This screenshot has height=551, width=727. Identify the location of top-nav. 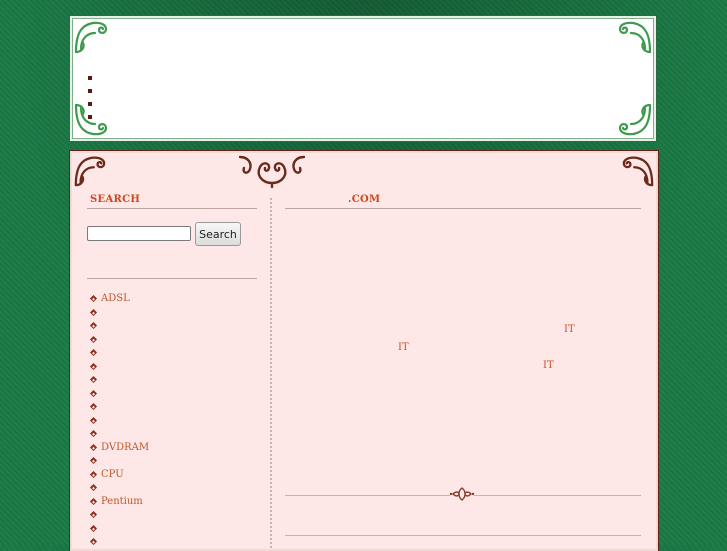
(108, 98).